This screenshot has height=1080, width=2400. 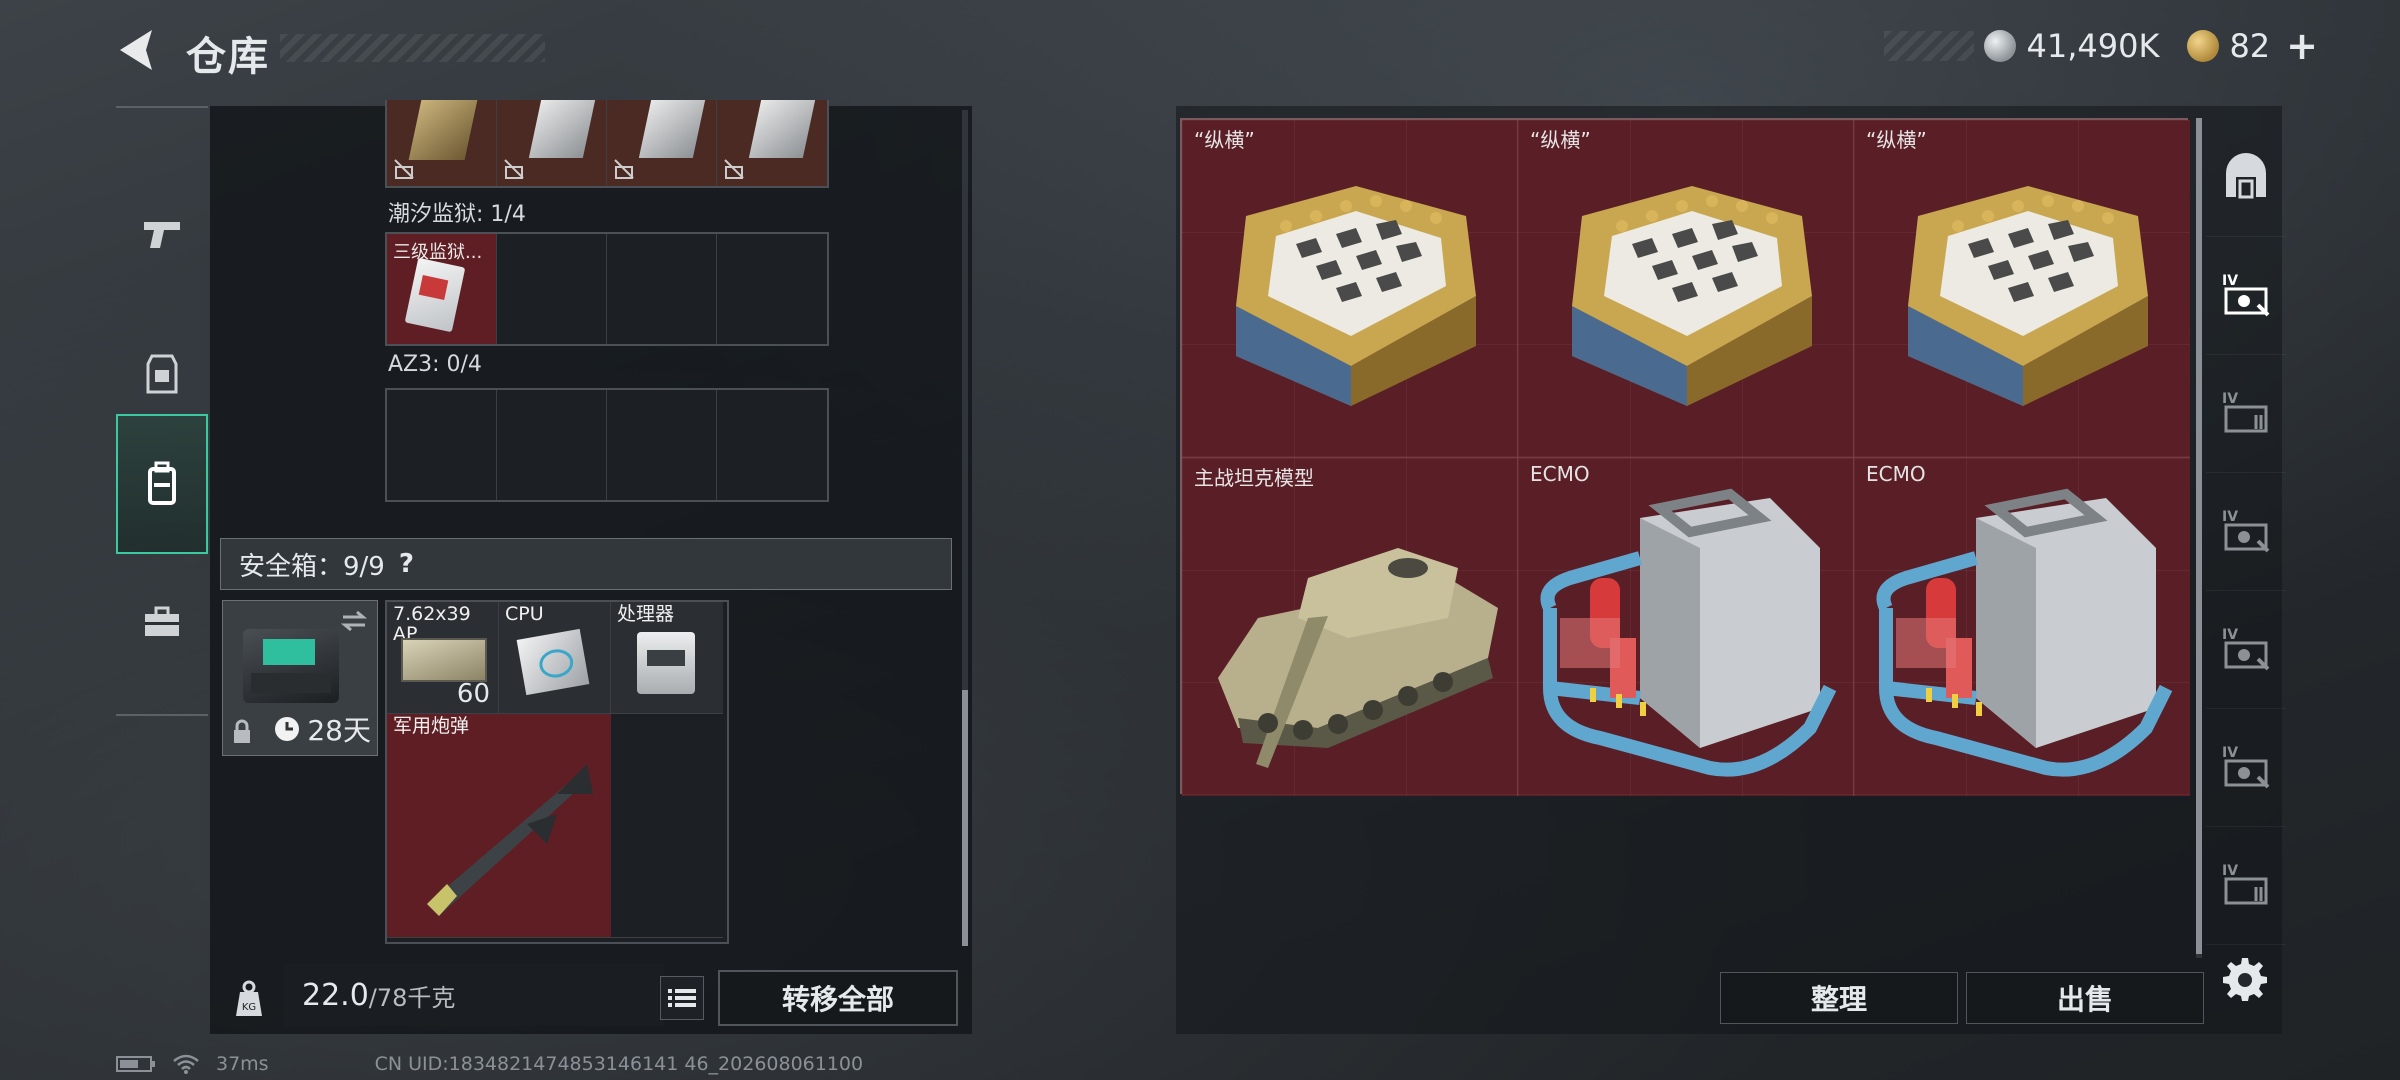 I want to click on transfer-all-button: 转移全部, so click(x=838, y=998).